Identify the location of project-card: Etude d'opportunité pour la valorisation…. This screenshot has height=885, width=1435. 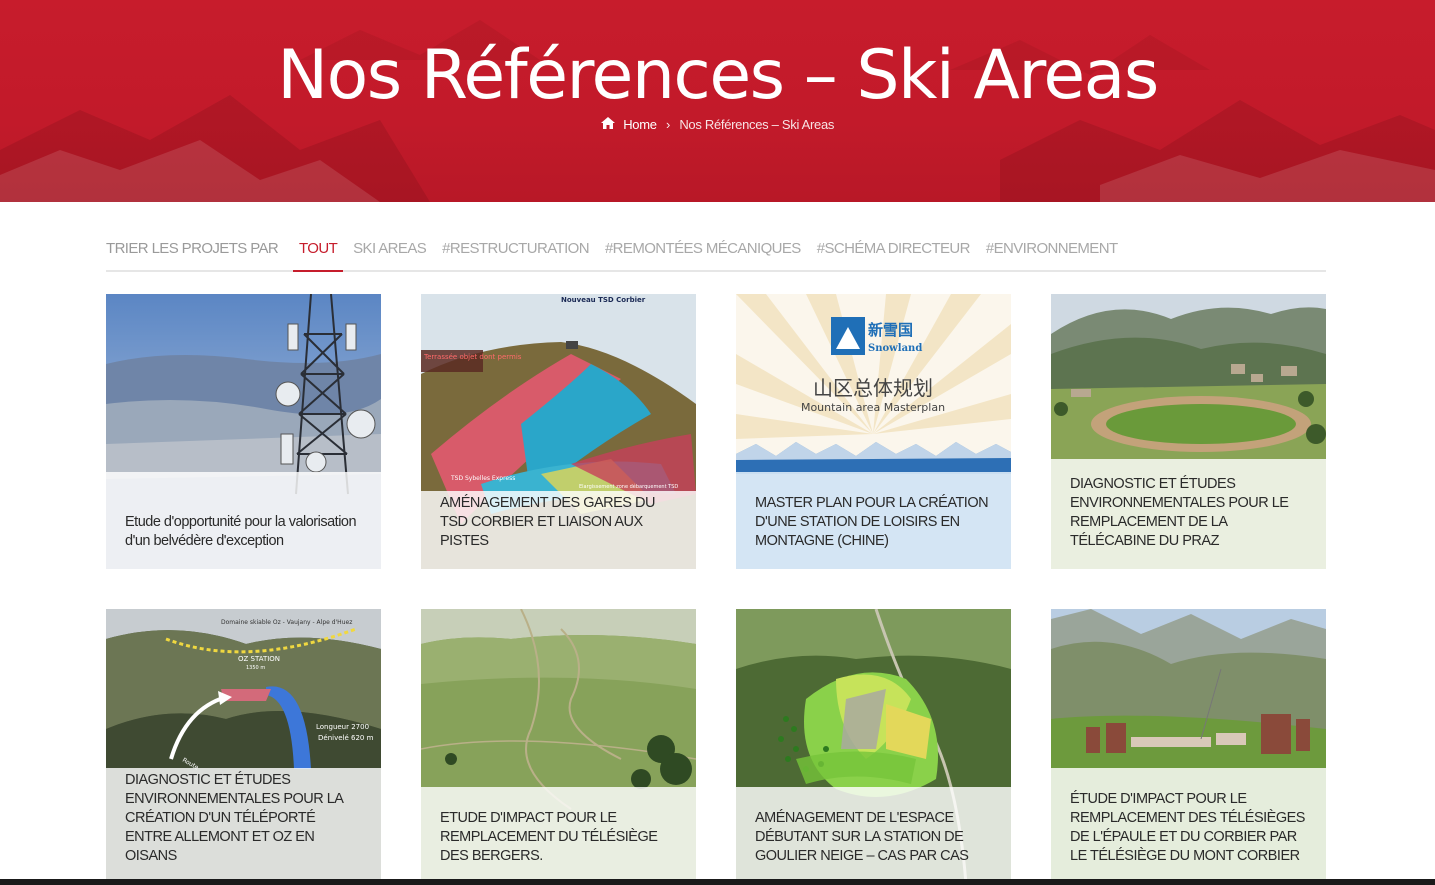
(243, 431).